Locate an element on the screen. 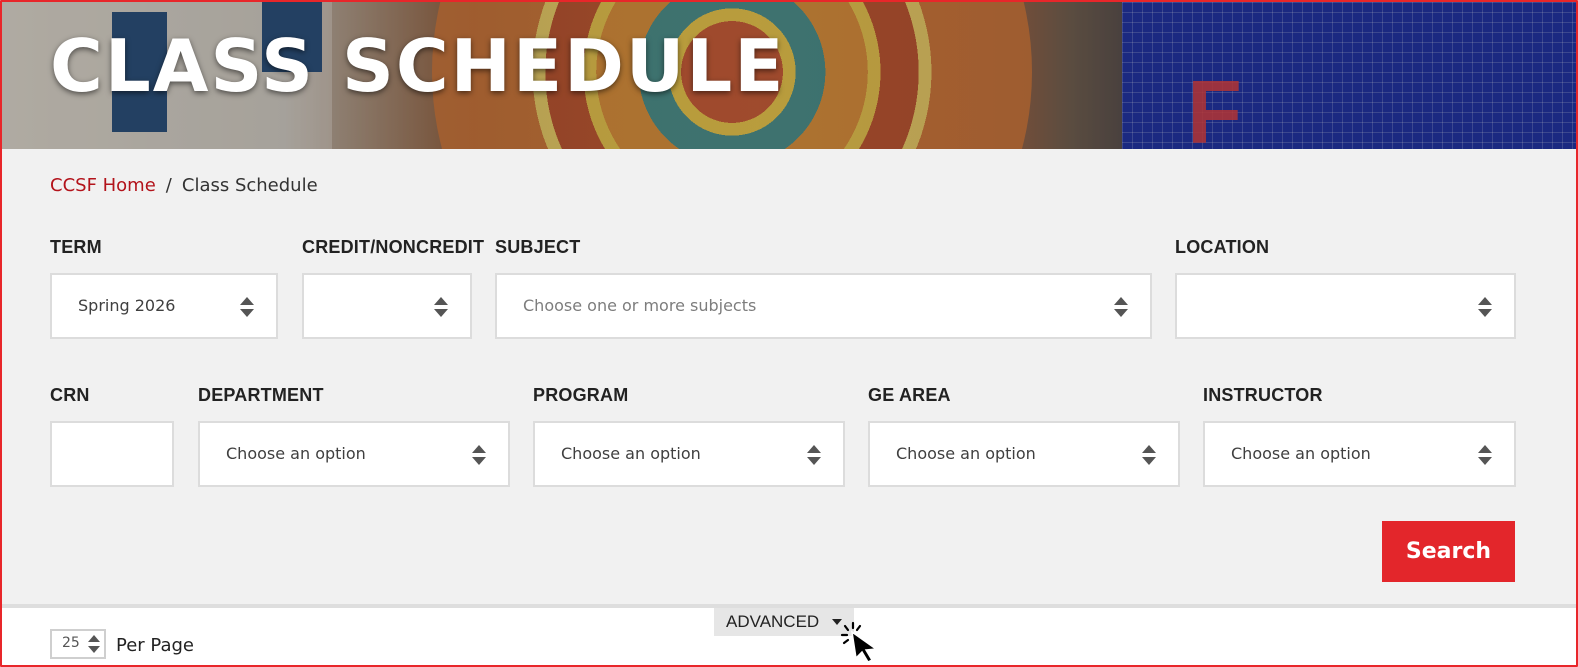 The height and width of the screenshot is (667, 1578). department-select: Choose an option is located at coordinates (354, 454).